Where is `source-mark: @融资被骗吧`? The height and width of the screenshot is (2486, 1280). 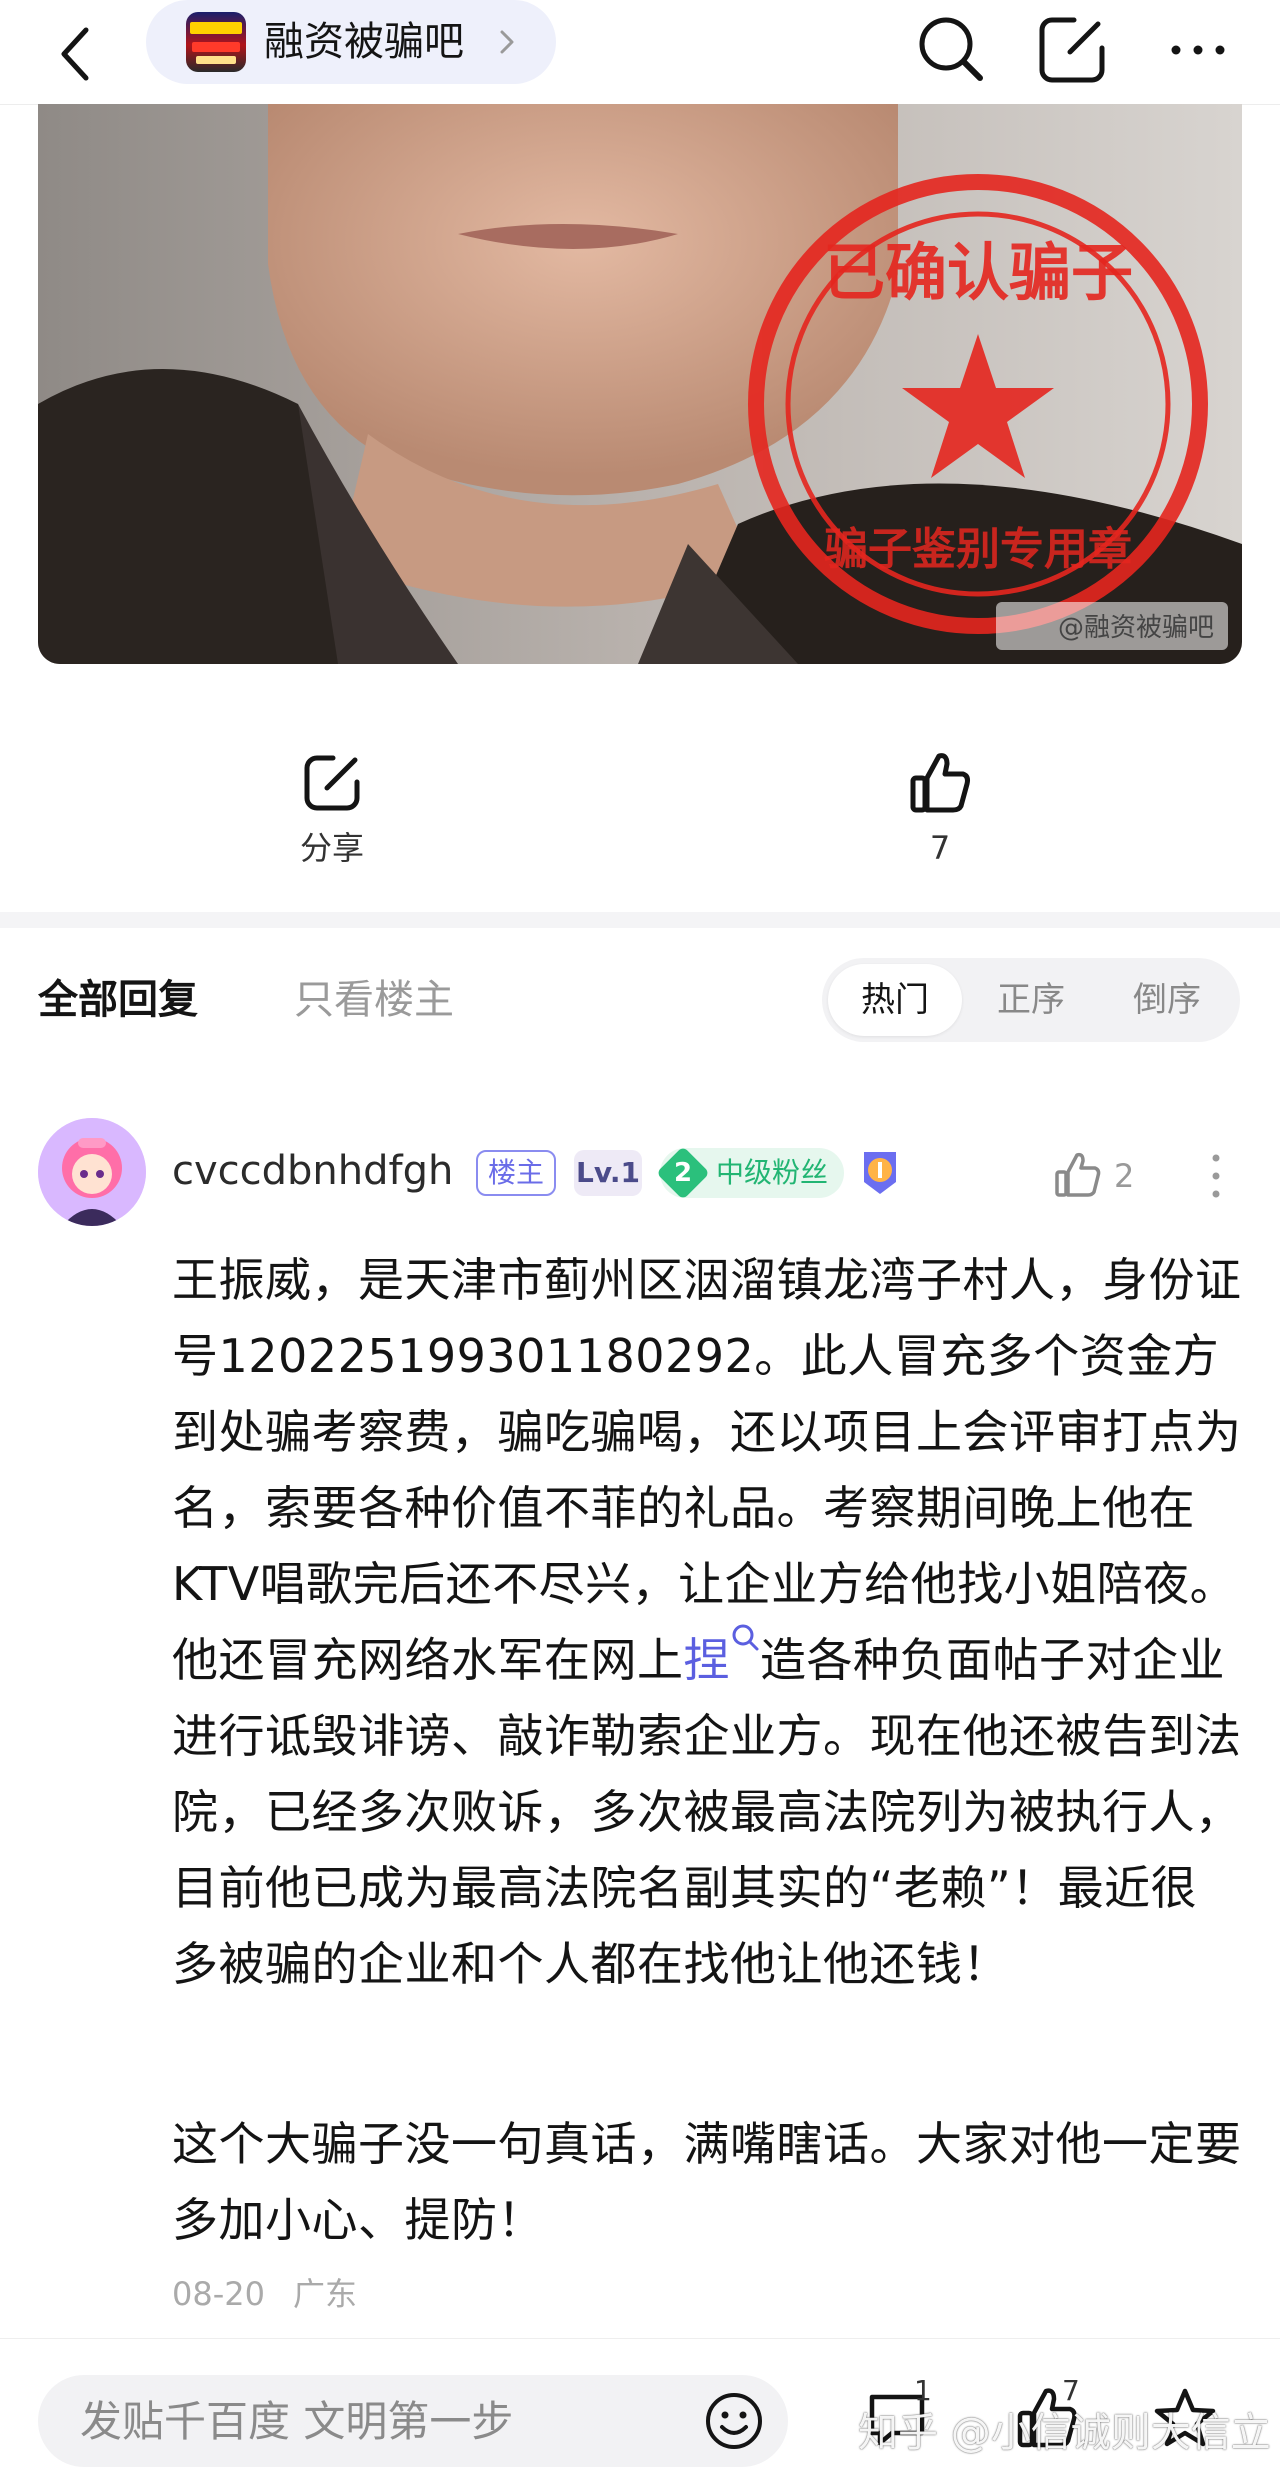
source-mark: @融资被骗吧 is located at coordinates (1136, 628).